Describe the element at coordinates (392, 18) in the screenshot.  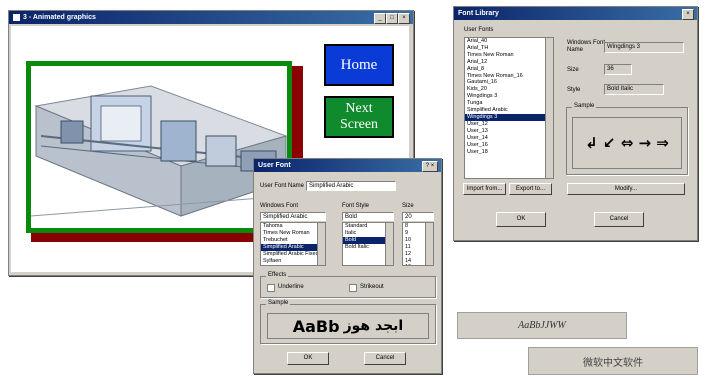
I see `maximize-button: □` at that location.